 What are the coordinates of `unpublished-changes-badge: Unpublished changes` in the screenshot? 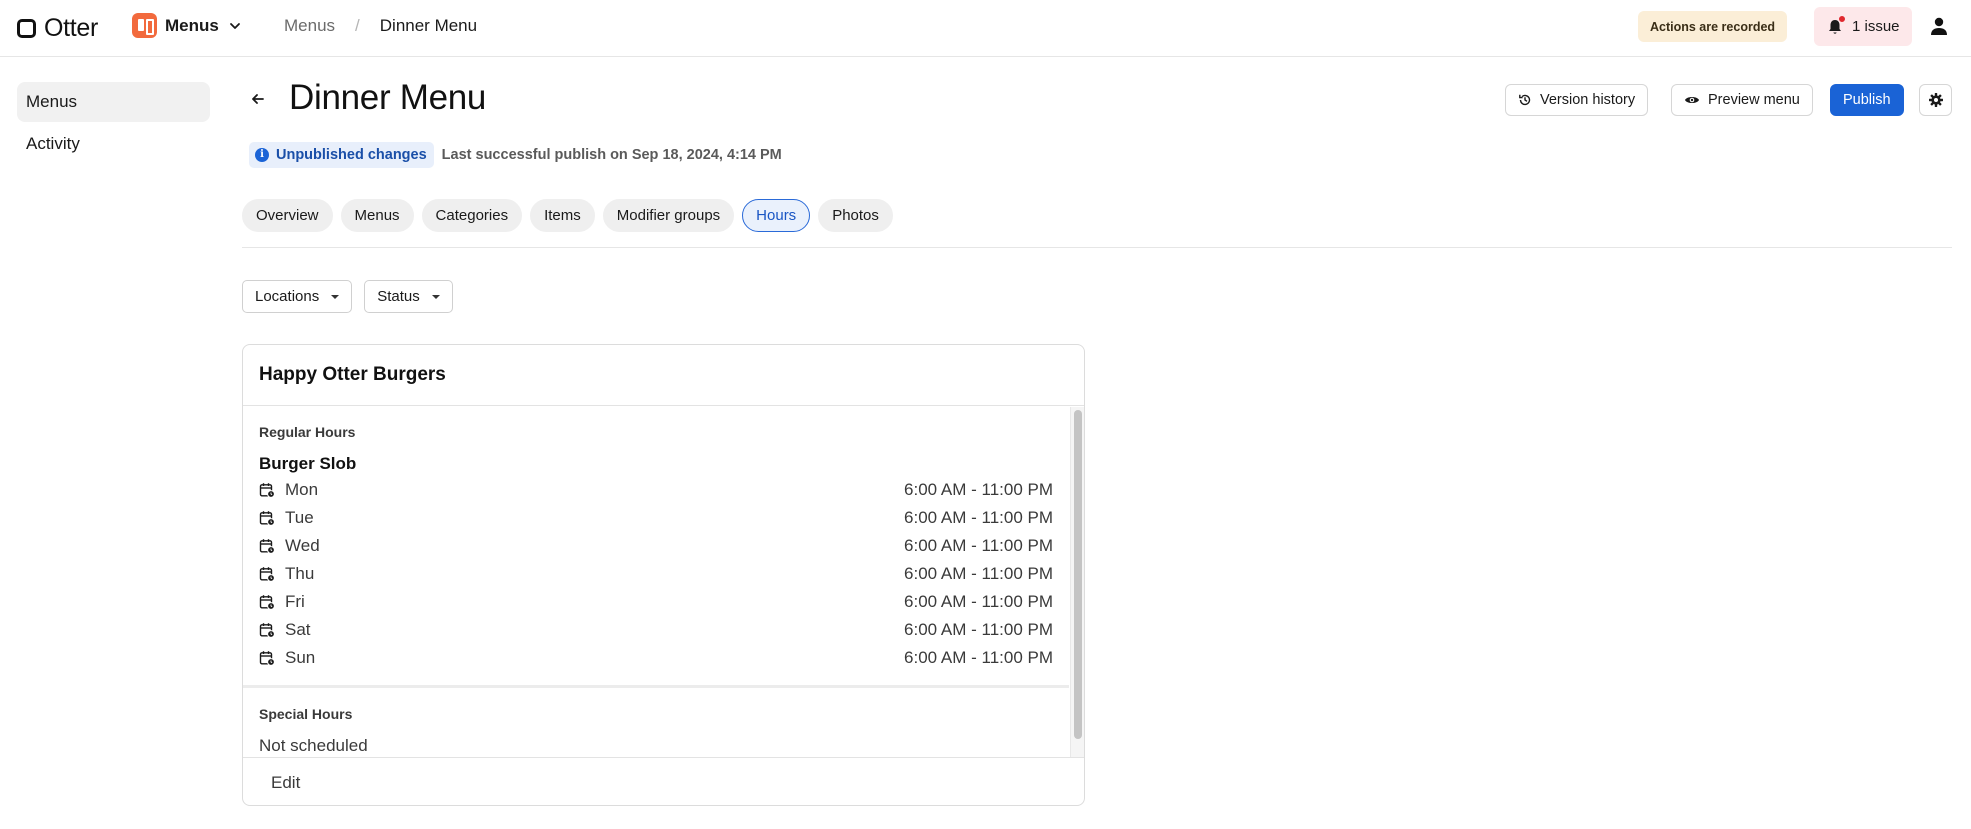 It's located at (341, 155).